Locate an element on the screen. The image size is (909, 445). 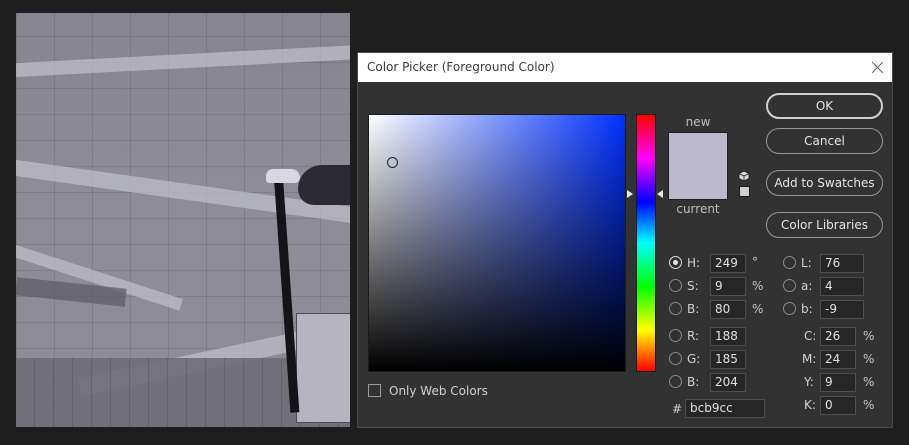
dialog-title: Color Picker (Foreground Color) is located at coordinates (461, 67).